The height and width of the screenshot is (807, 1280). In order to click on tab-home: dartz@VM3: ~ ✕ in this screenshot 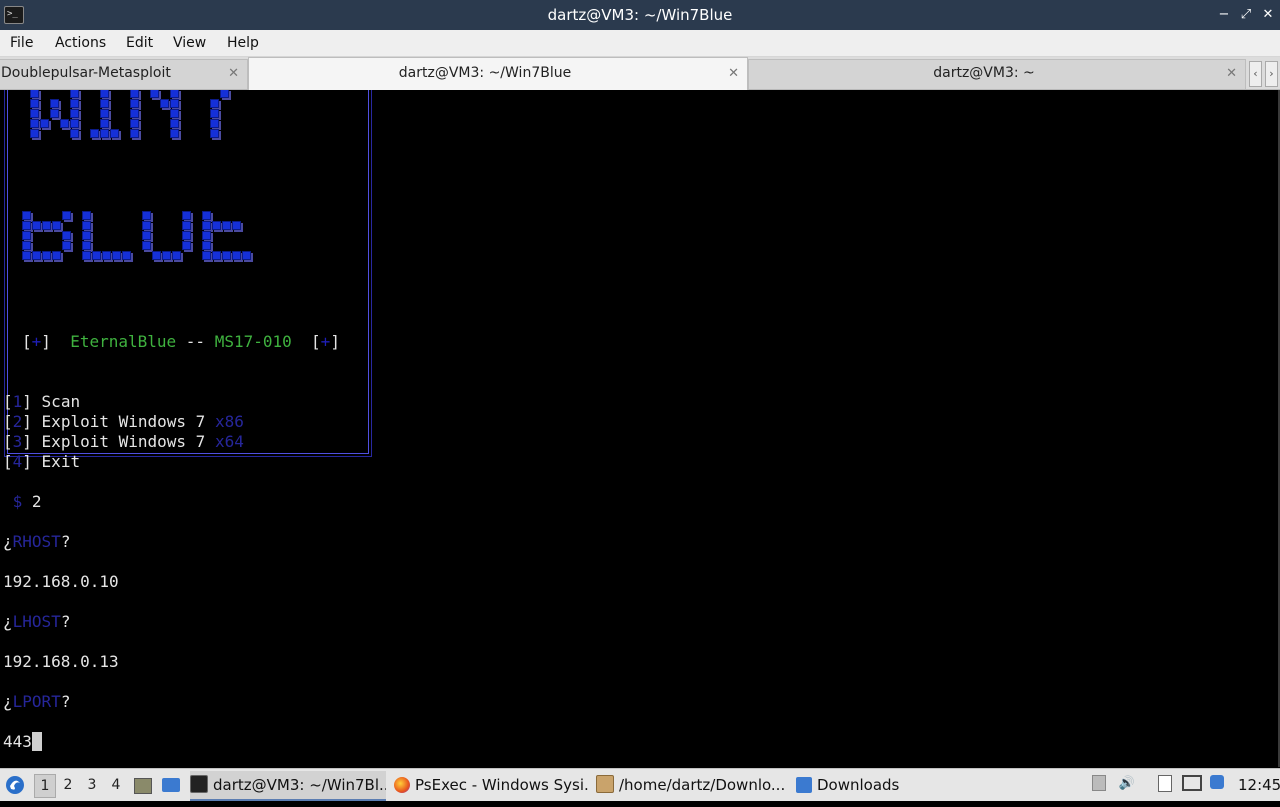, I will do `click(997, 74)`.